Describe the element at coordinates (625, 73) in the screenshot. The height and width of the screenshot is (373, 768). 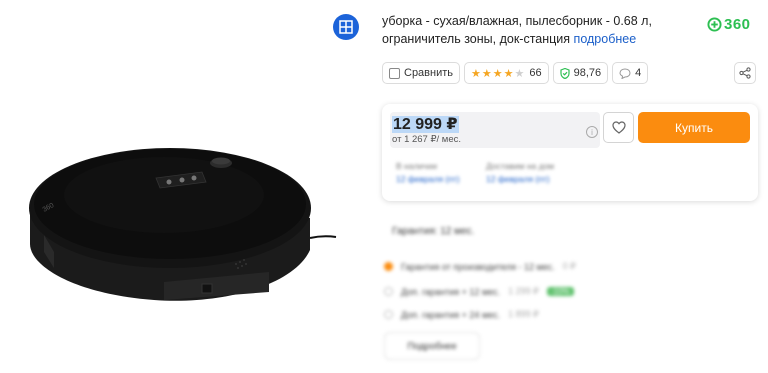
I see `chat-icon` at that location.